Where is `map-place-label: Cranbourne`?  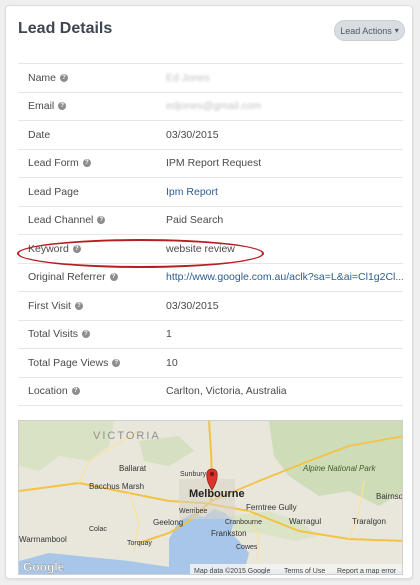 map-place-label: Cranbourne is located at coordinates (243, 522).